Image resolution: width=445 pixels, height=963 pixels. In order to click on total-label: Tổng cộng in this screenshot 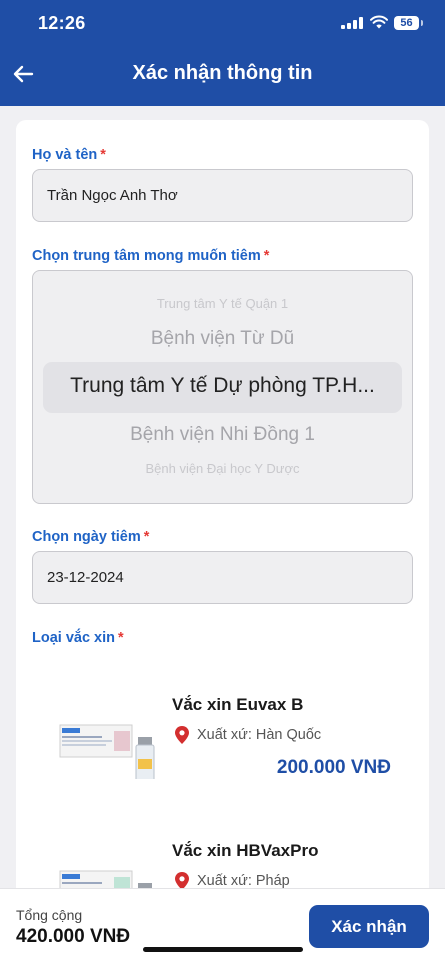, I will do `click(49, 915)`.